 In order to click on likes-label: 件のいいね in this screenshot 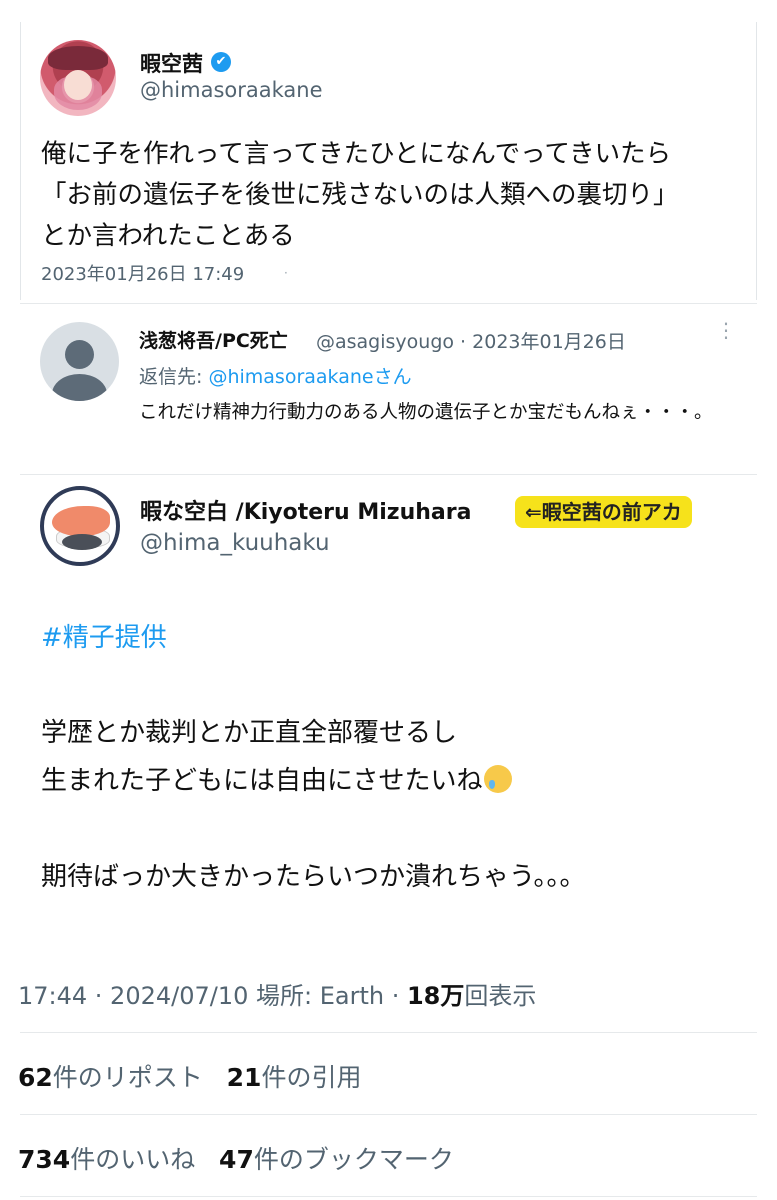, I will do `click(133, 1159)`.